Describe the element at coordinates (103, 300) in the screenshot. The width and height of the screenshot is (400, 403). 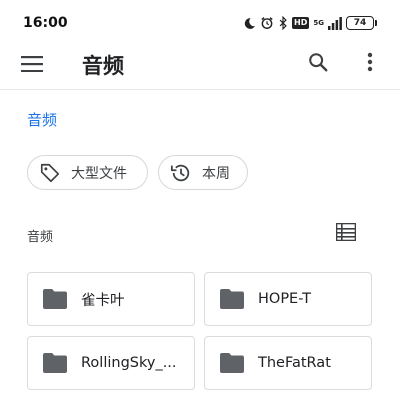
I see `folder-name: 雀卡叶` at that location.